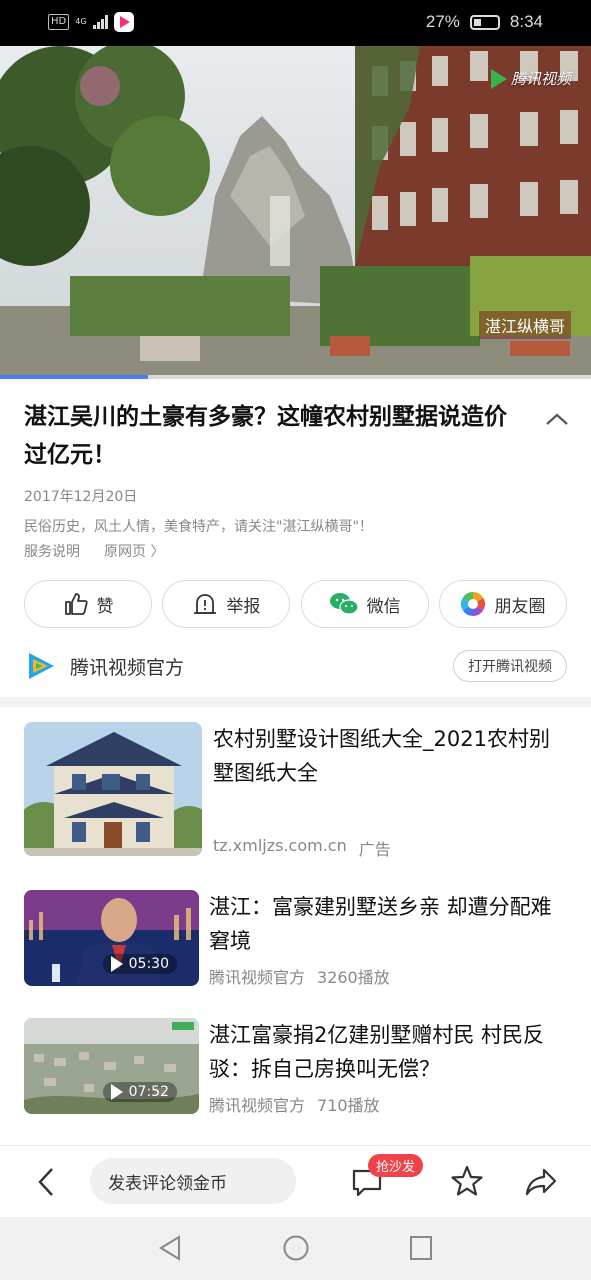 This screenshot has height=1280, width=591. I want to click on status-left: HD 4G, so click(91, 22).